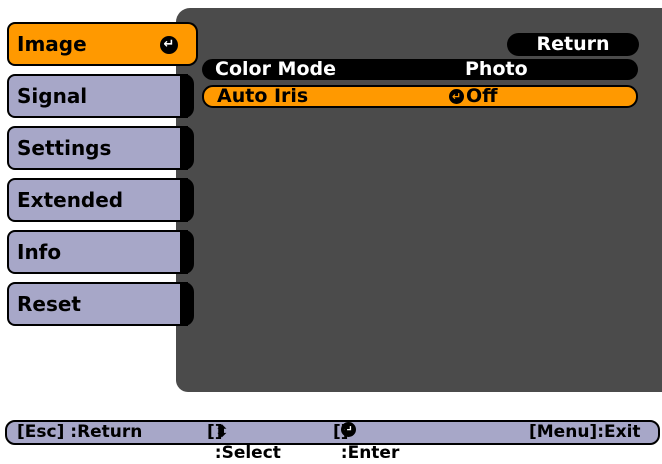  I want to click on row-value-wrap: ↵ Off, so click(473, 96).